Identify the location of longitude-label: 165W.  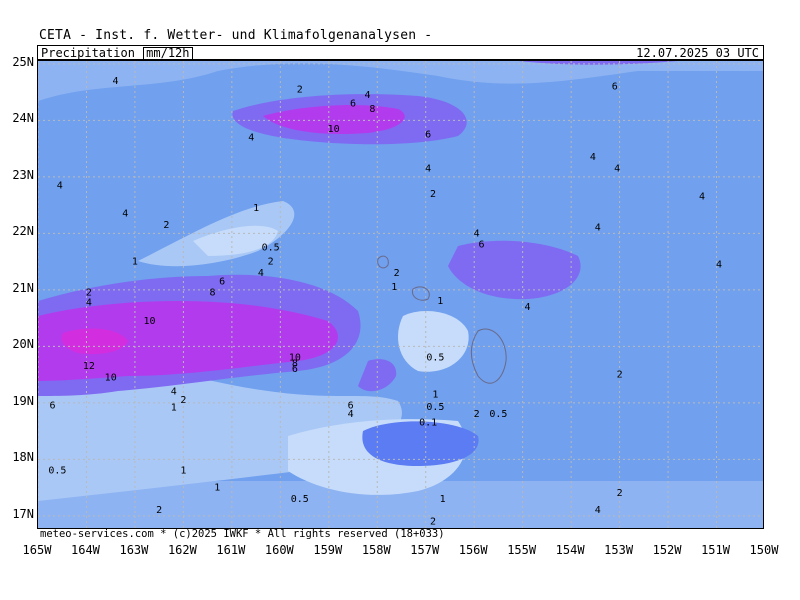
(37, 550).